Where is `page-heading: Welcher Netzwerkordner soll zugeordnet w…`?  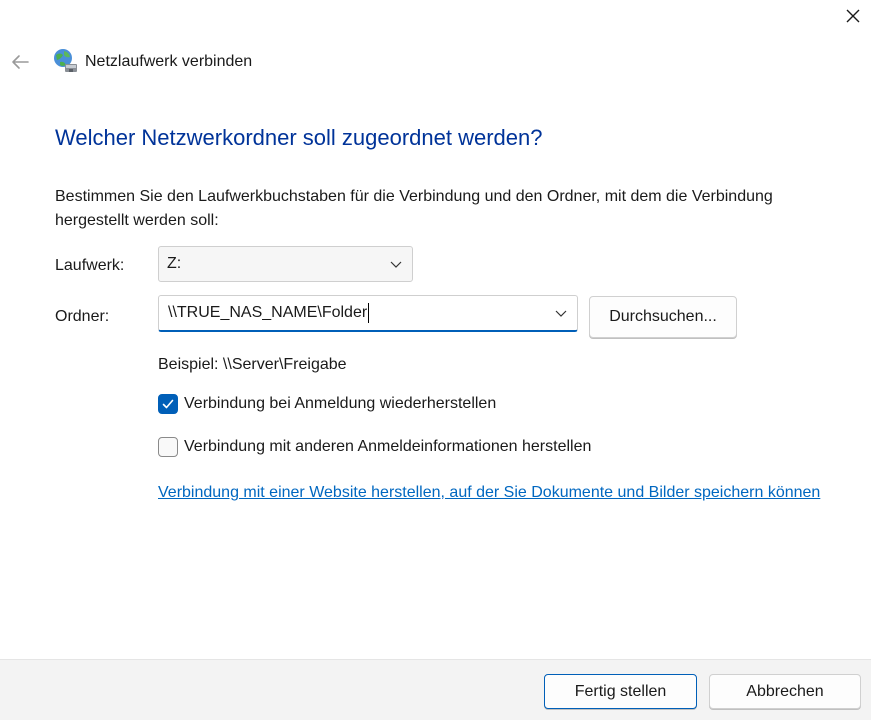 page-heading: Welcher Netzwerkordner soll zugeordnet w… is located at coordinates (299, 137).